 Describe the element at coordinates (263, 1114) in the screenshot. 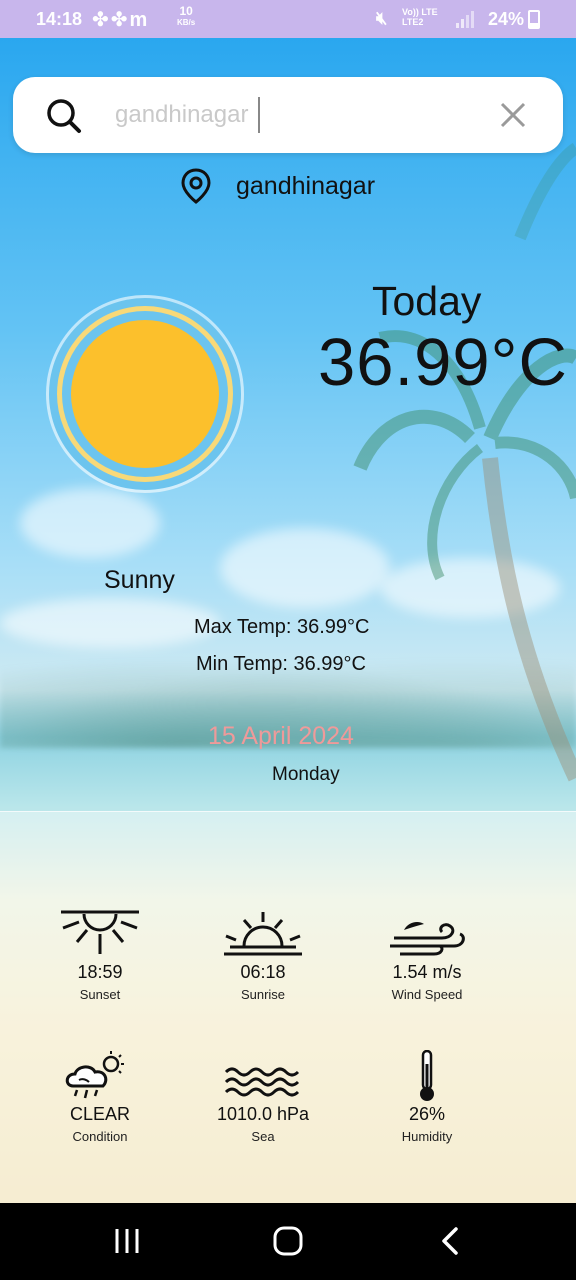

I see `sea-value: 1010.0 hPa` at that location.